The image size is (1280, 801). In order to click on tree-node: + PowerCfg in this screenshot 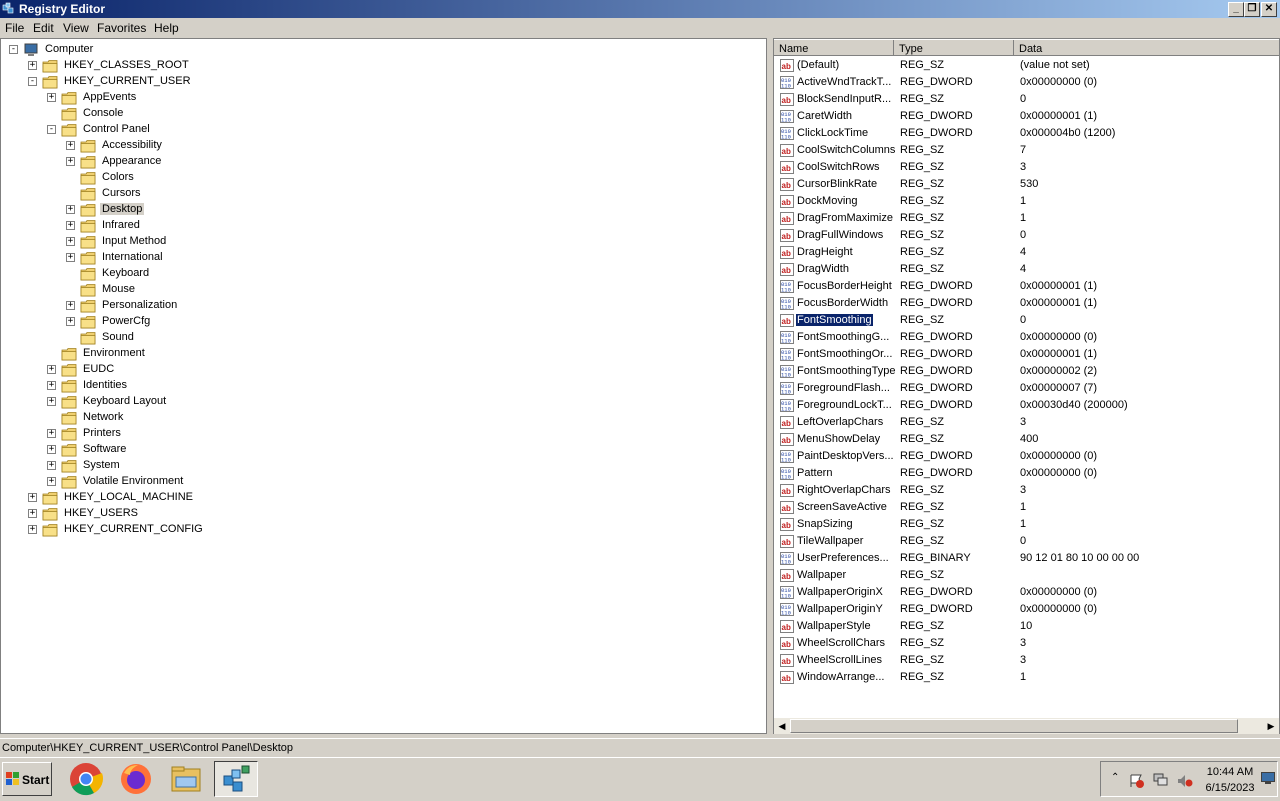, I will do `click(109, 321)`.